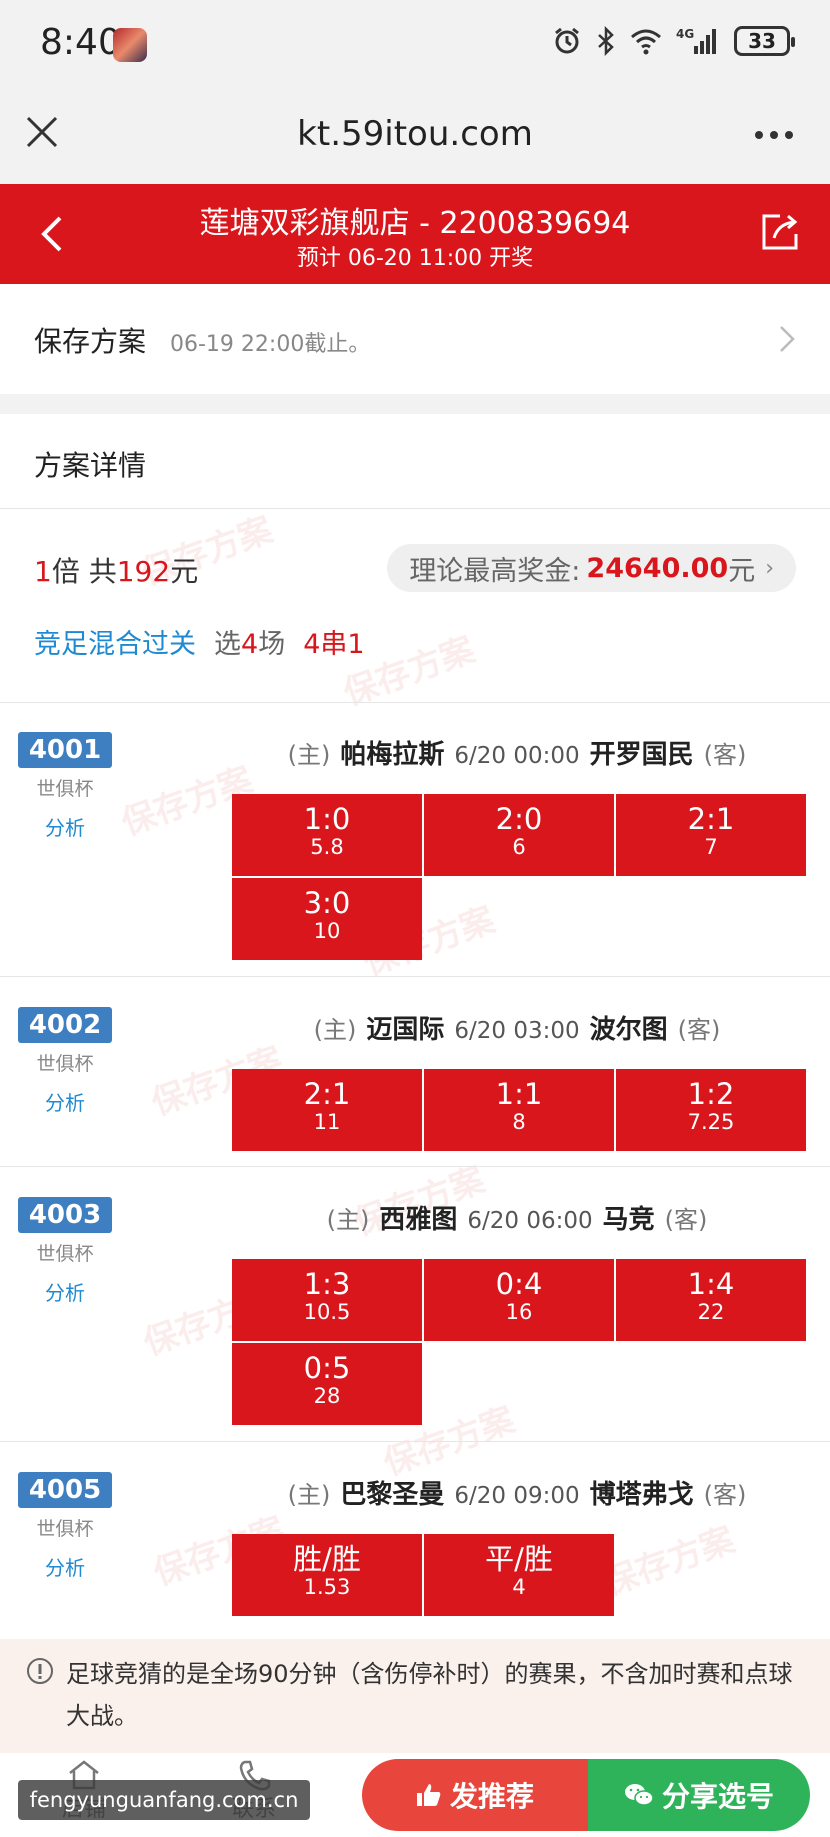 The height and width of the screenshot is (1837, 830). I want to click on home-team: 迈国际, so click(405, 1030).